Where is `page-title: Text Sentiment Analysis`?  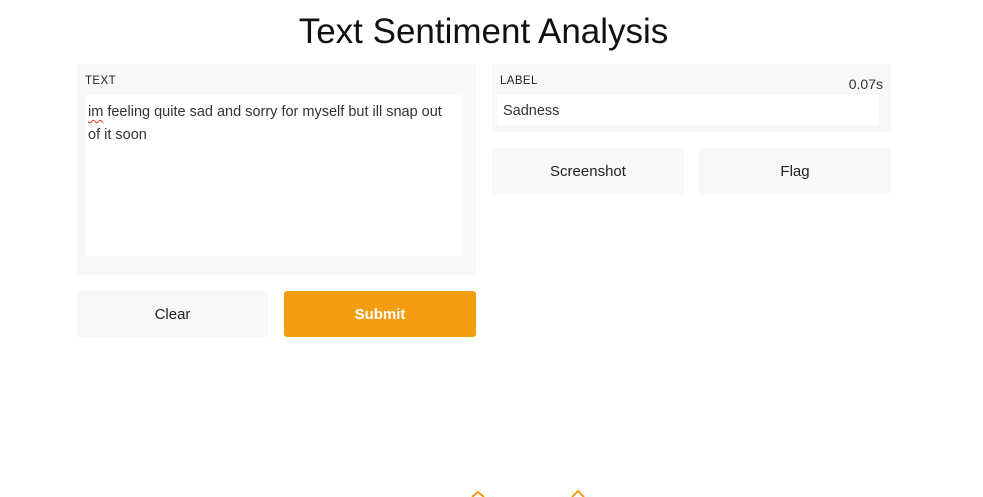
page-title: Text Sentiment Analysis is located at coordinates (483, 31).